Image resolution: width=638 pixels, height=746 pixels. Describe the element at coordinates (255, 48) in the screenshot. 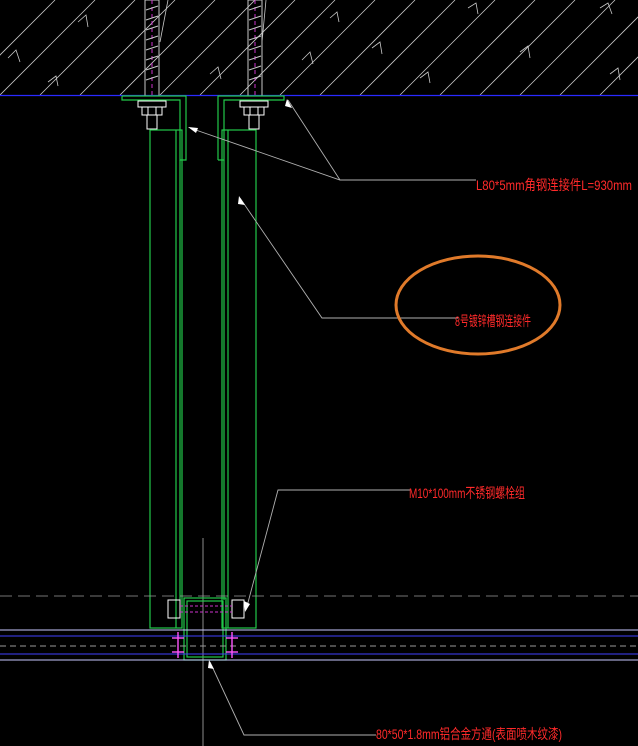

I see `anchor-bolt-right` at that location.